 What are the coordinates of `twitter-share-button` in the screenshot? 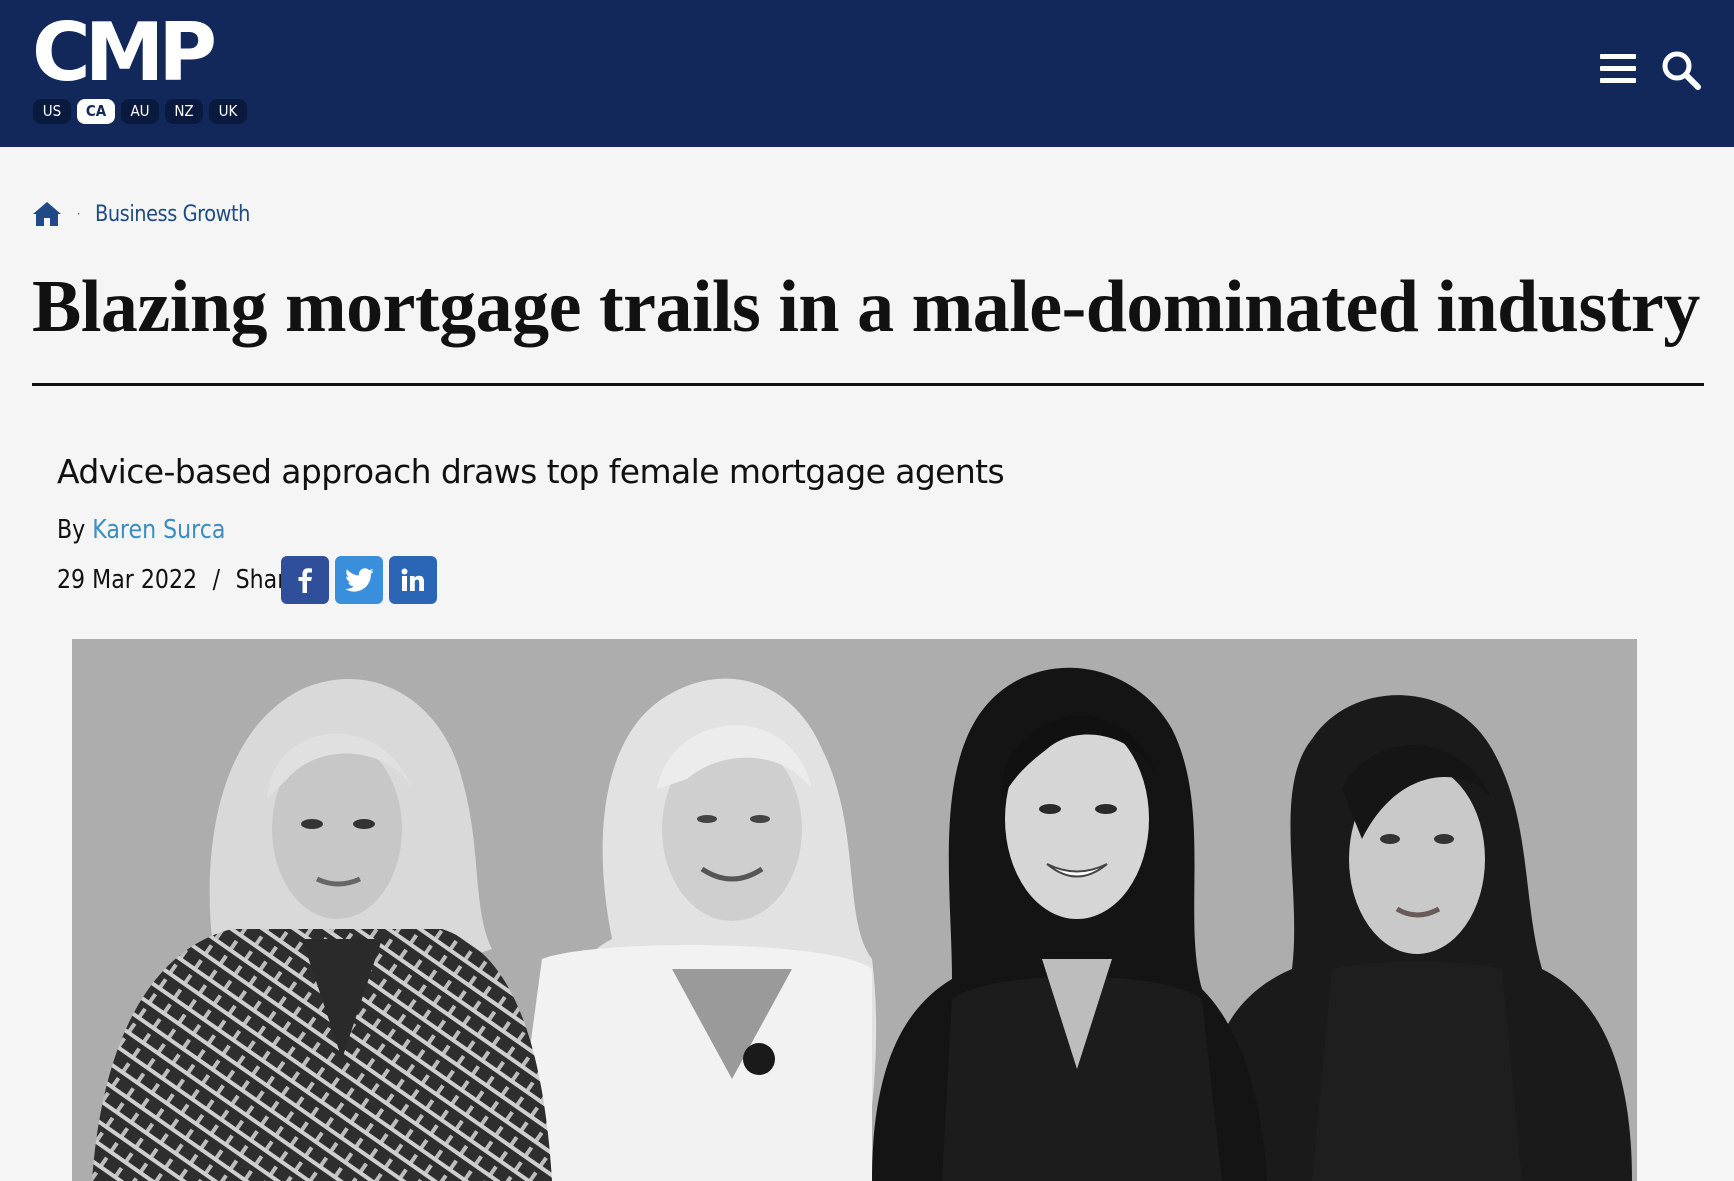 It's located at (359, 580).